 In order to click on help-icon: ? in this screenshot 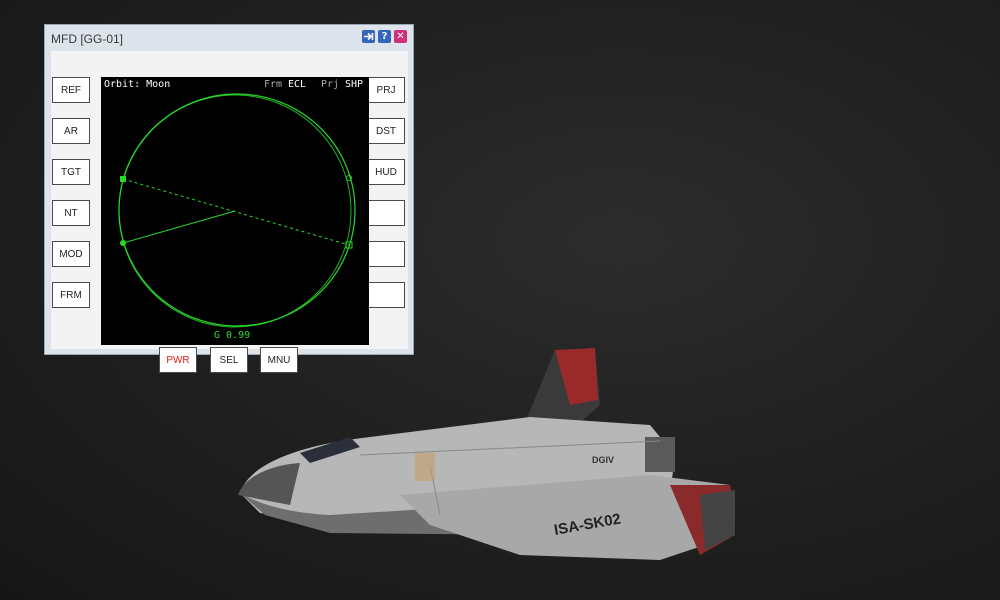, I will do `click(384, 36)`.